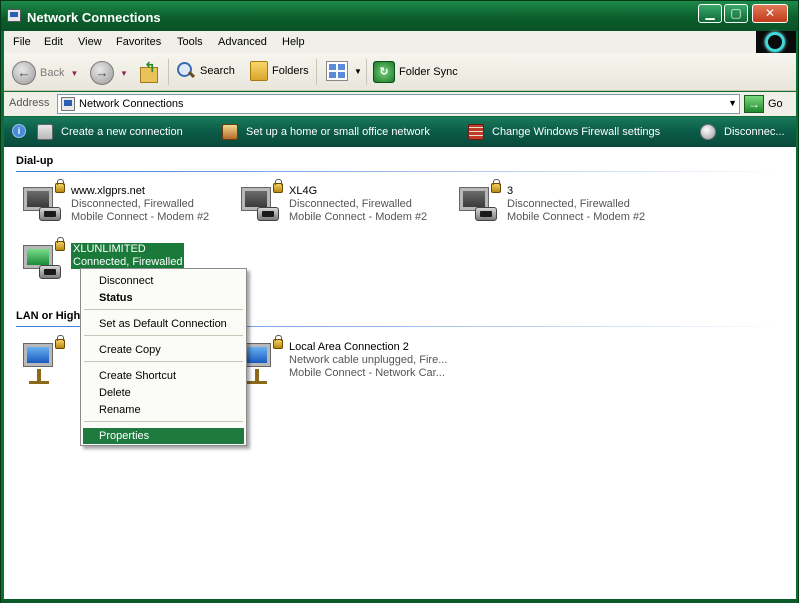  I want to click on search-icon, so click(186, 71).